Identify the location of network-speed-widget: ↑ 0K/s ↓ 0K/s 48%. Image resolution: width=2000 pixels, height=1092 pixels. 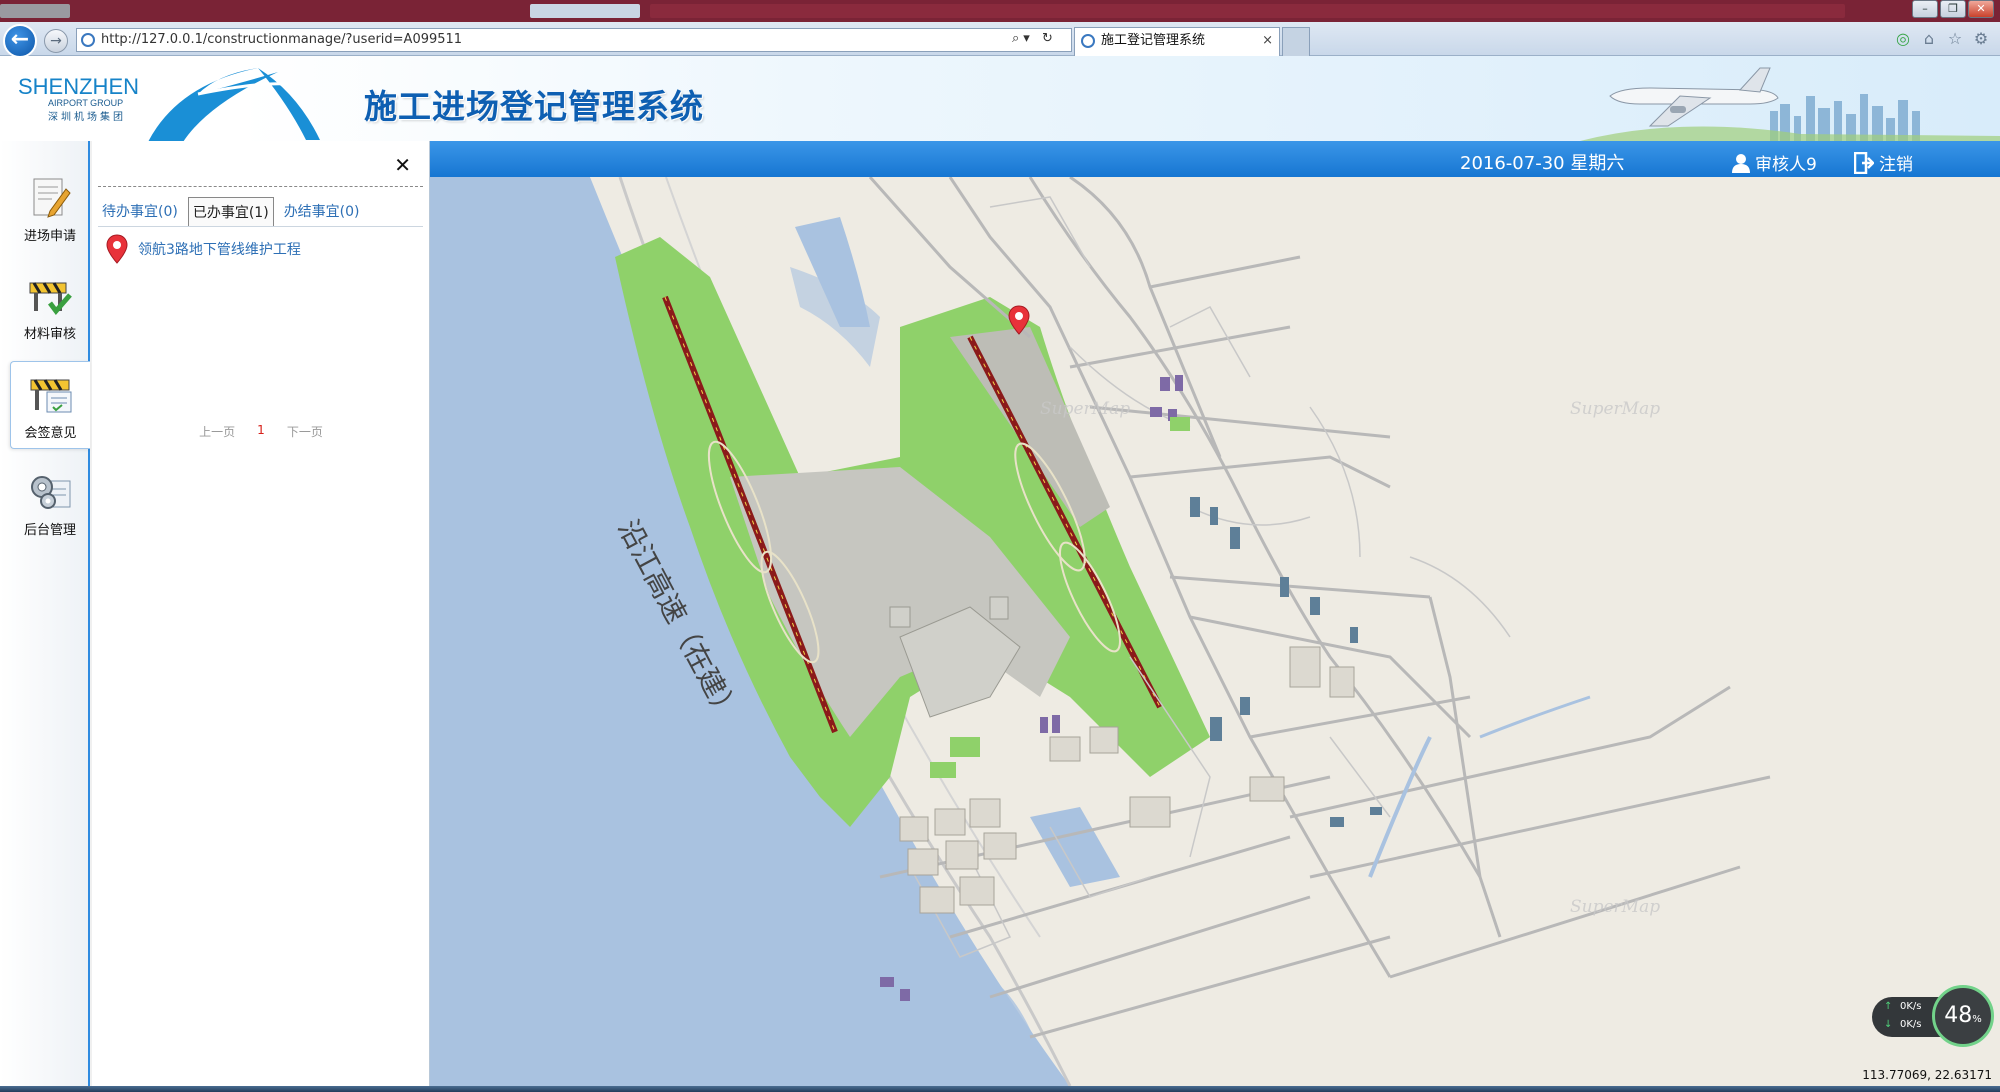
(1933, 1016).